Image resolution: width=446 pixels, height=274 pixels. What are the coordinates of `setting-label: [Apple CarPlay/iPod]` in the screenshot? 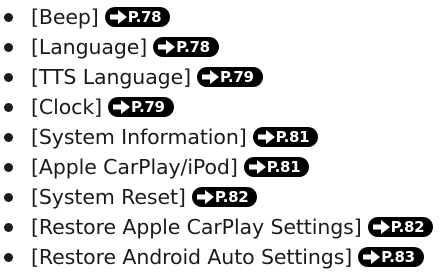 It's located at (134, 167).